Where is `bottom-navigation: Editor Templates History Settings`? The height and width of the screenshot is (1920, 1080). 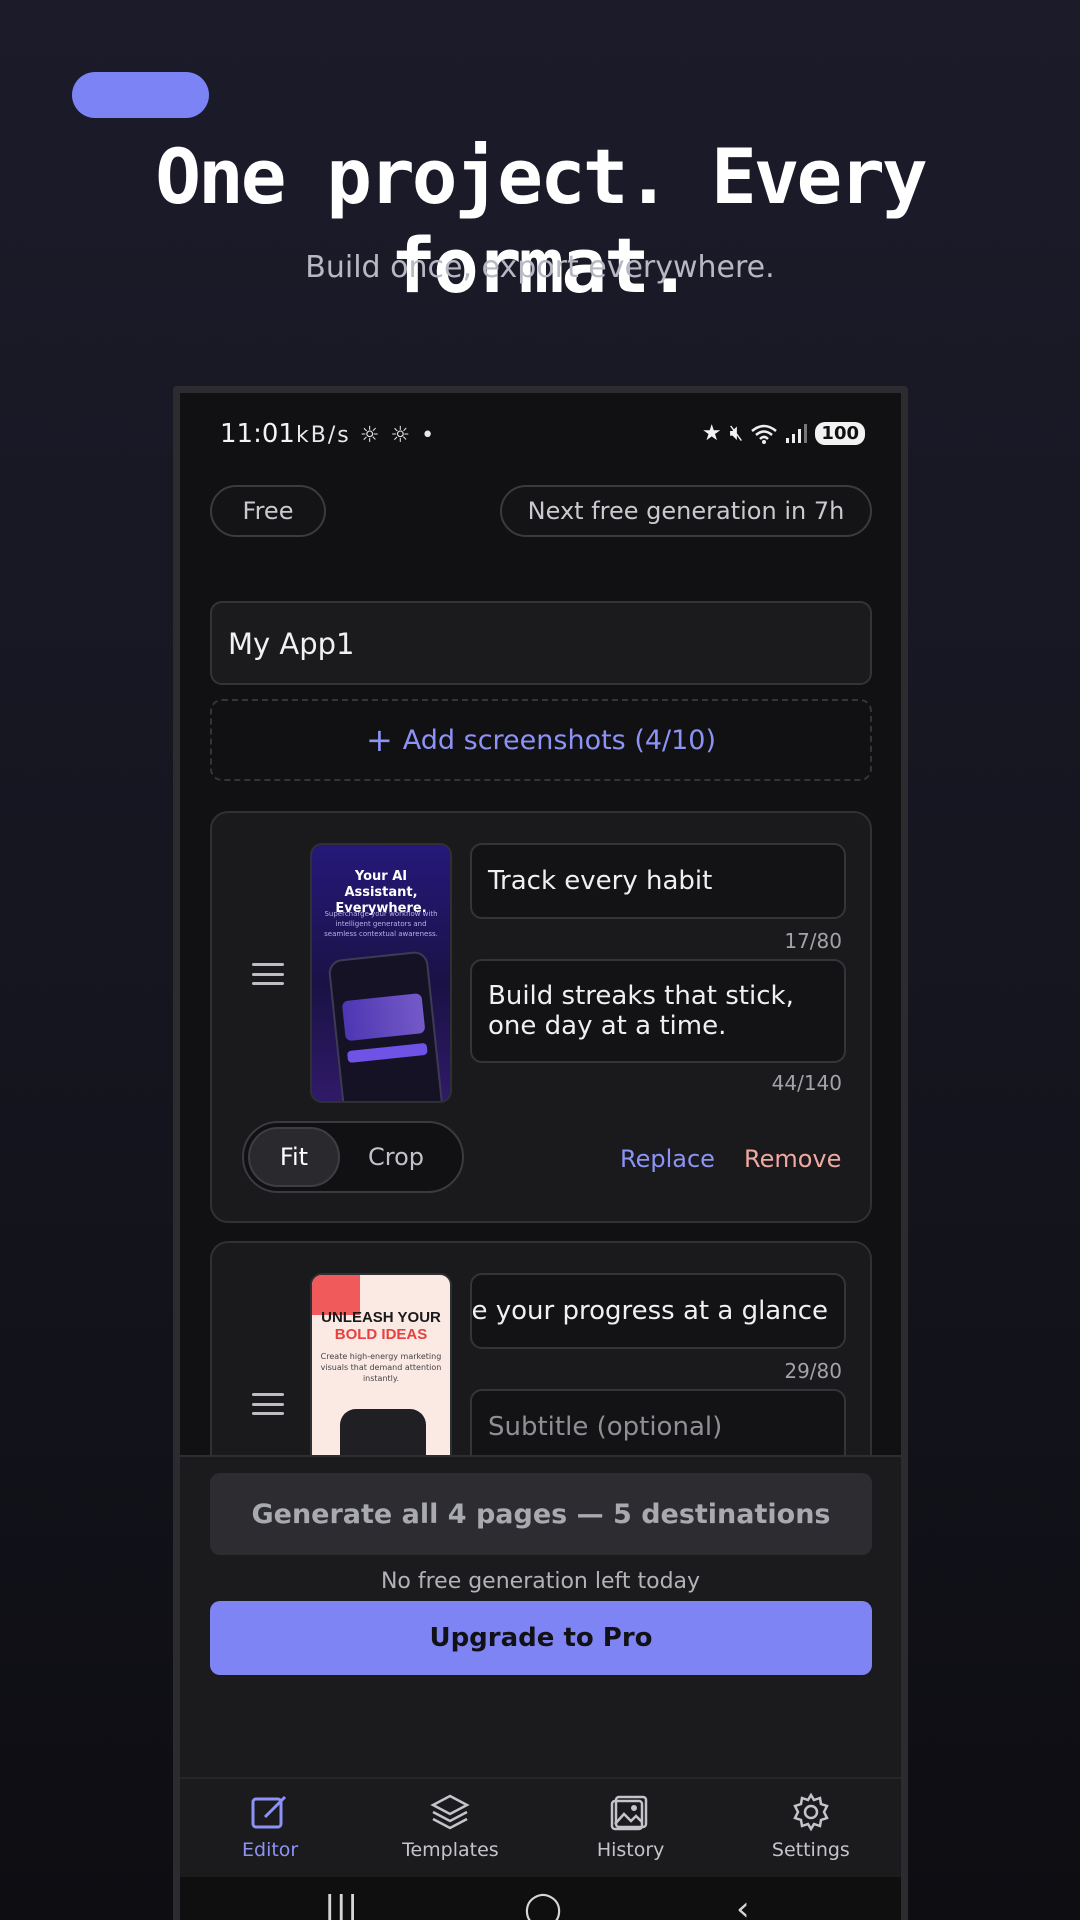
bottom-navigation: Editor Templates History Settings is located at coordinates (540, 1827).